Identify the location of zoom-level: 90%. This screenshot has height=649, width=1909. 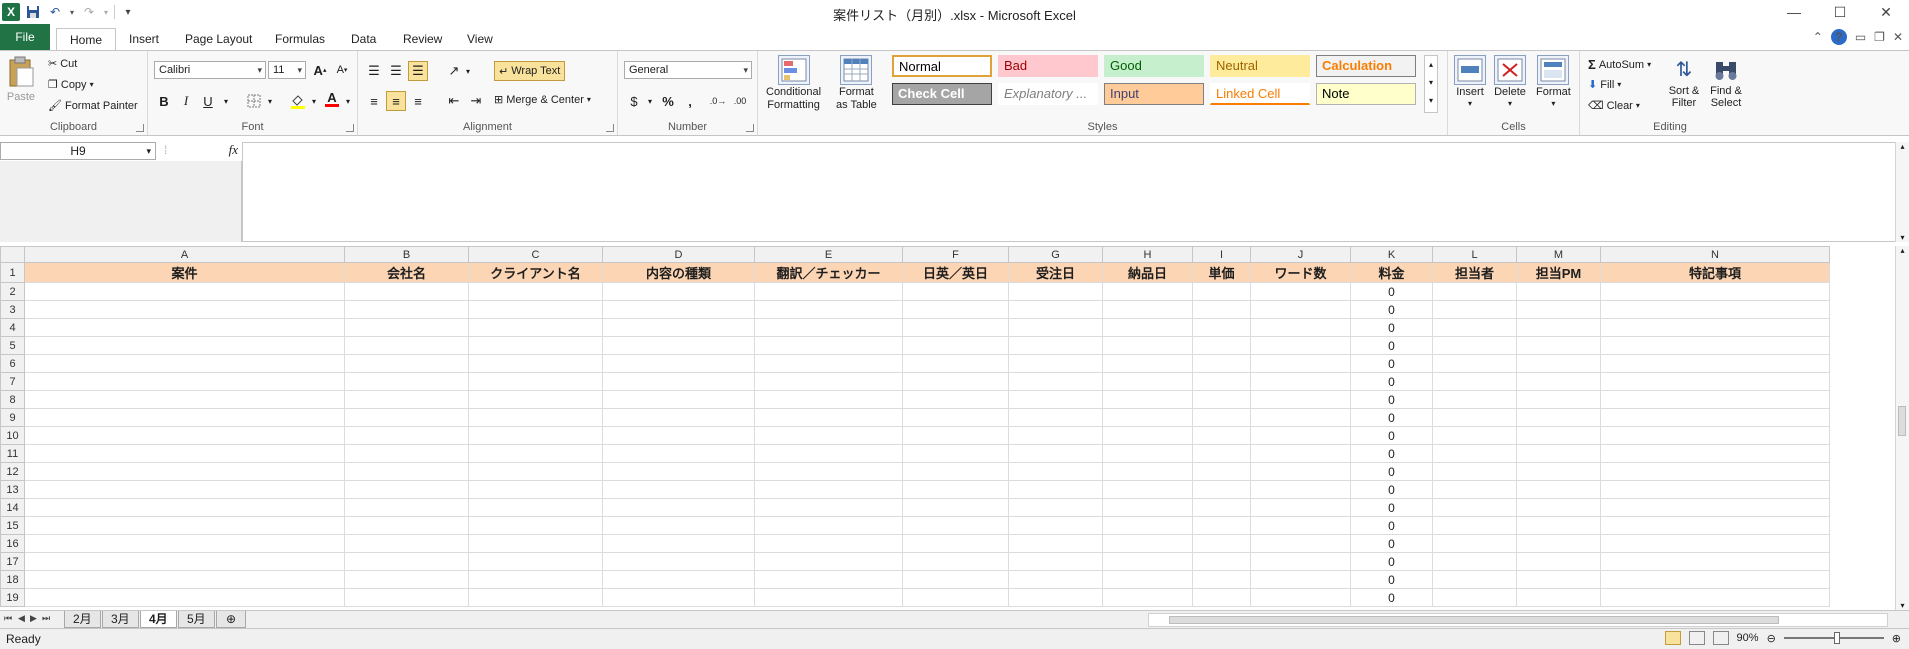
(1748, 638).